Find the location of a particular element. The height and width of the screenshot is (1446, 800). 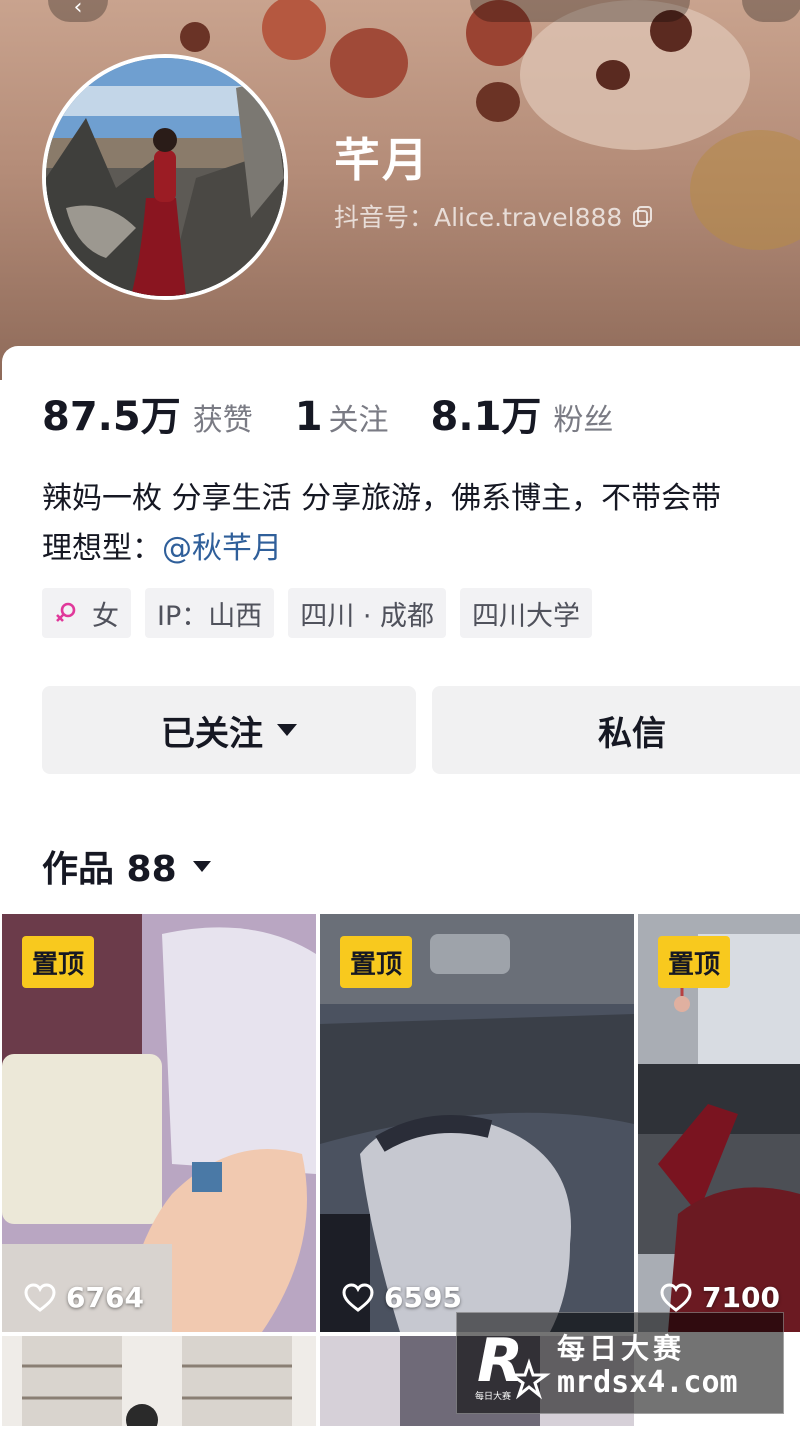

douyin-id: 抖音号：Alice.travel888 is located at coordinates (494, 216).